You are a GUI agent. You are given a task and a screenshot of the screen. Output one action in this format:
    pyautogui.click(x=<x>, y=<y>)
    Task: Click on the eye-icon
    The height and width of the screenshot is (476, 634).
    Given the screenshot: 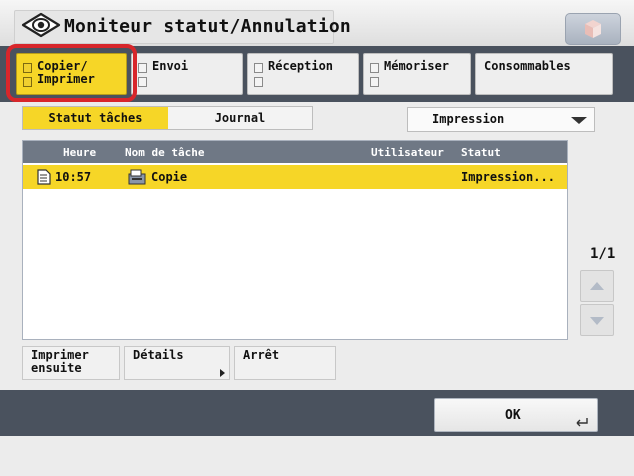 What is the action you would take?
    pyautogui.click(x=41, y=25)
    